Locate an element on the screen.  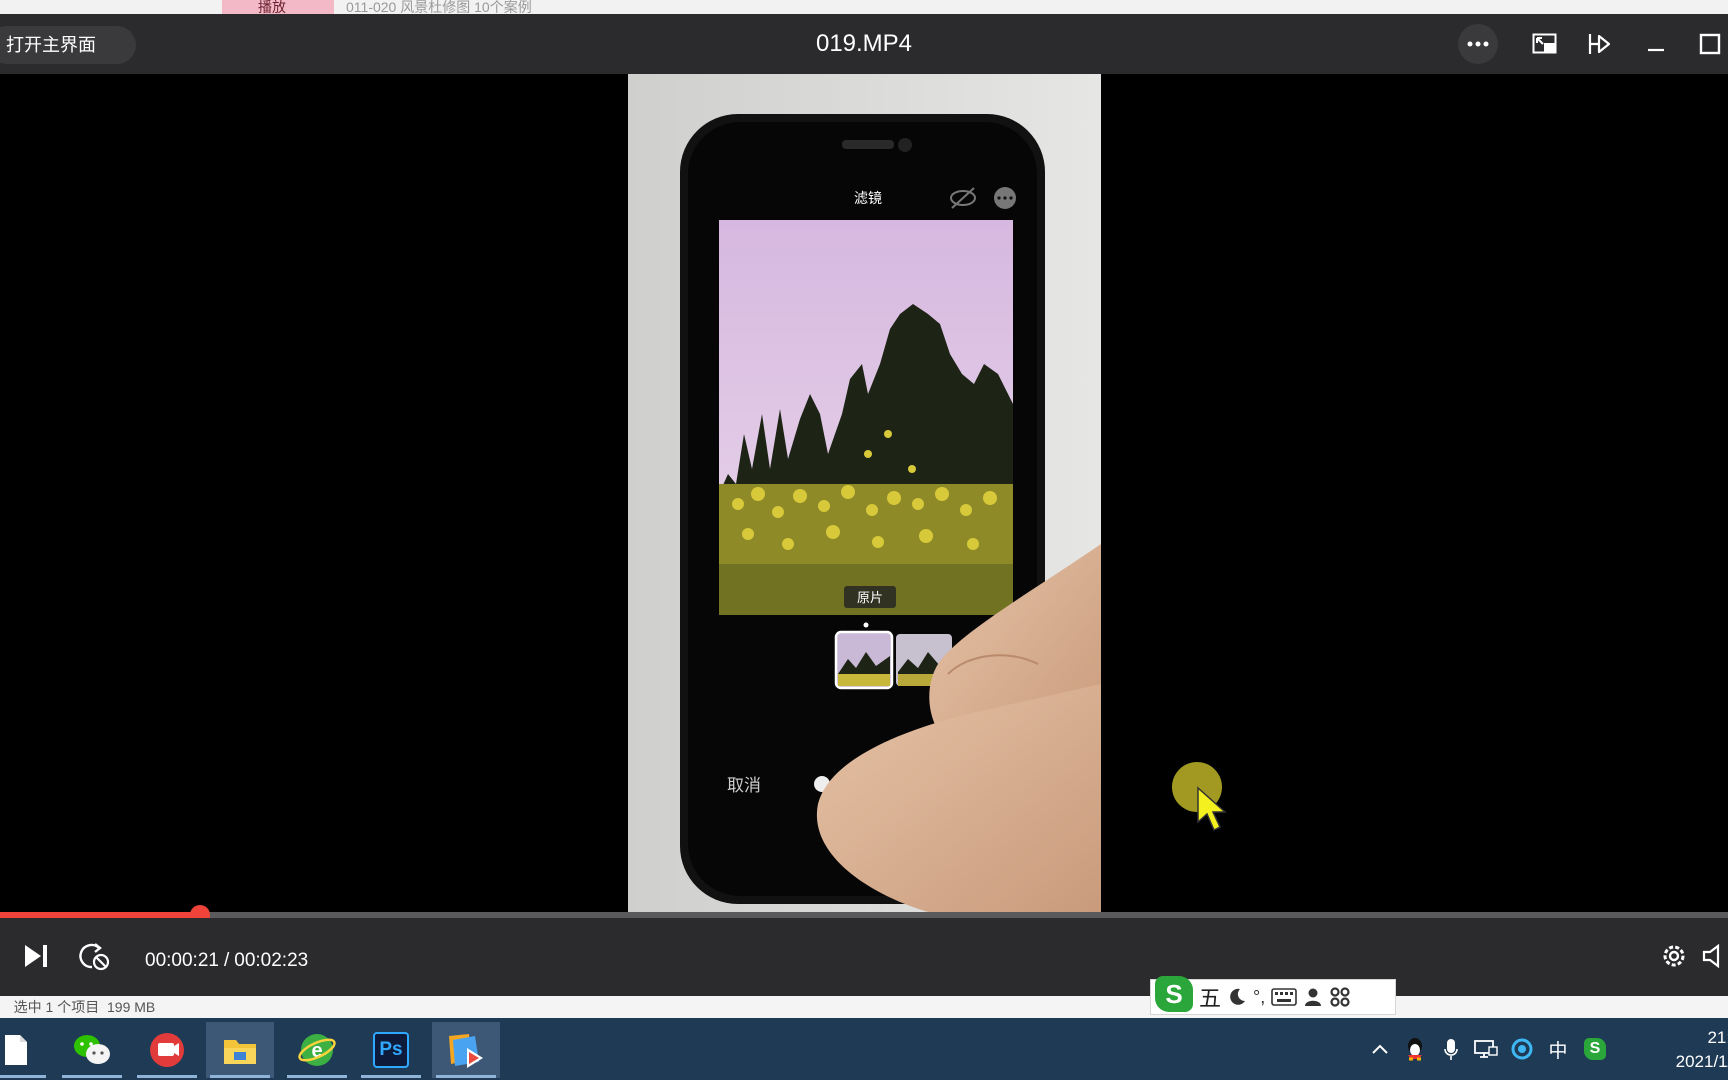
file-explorer-icon is located at coordinates (240, 1052).